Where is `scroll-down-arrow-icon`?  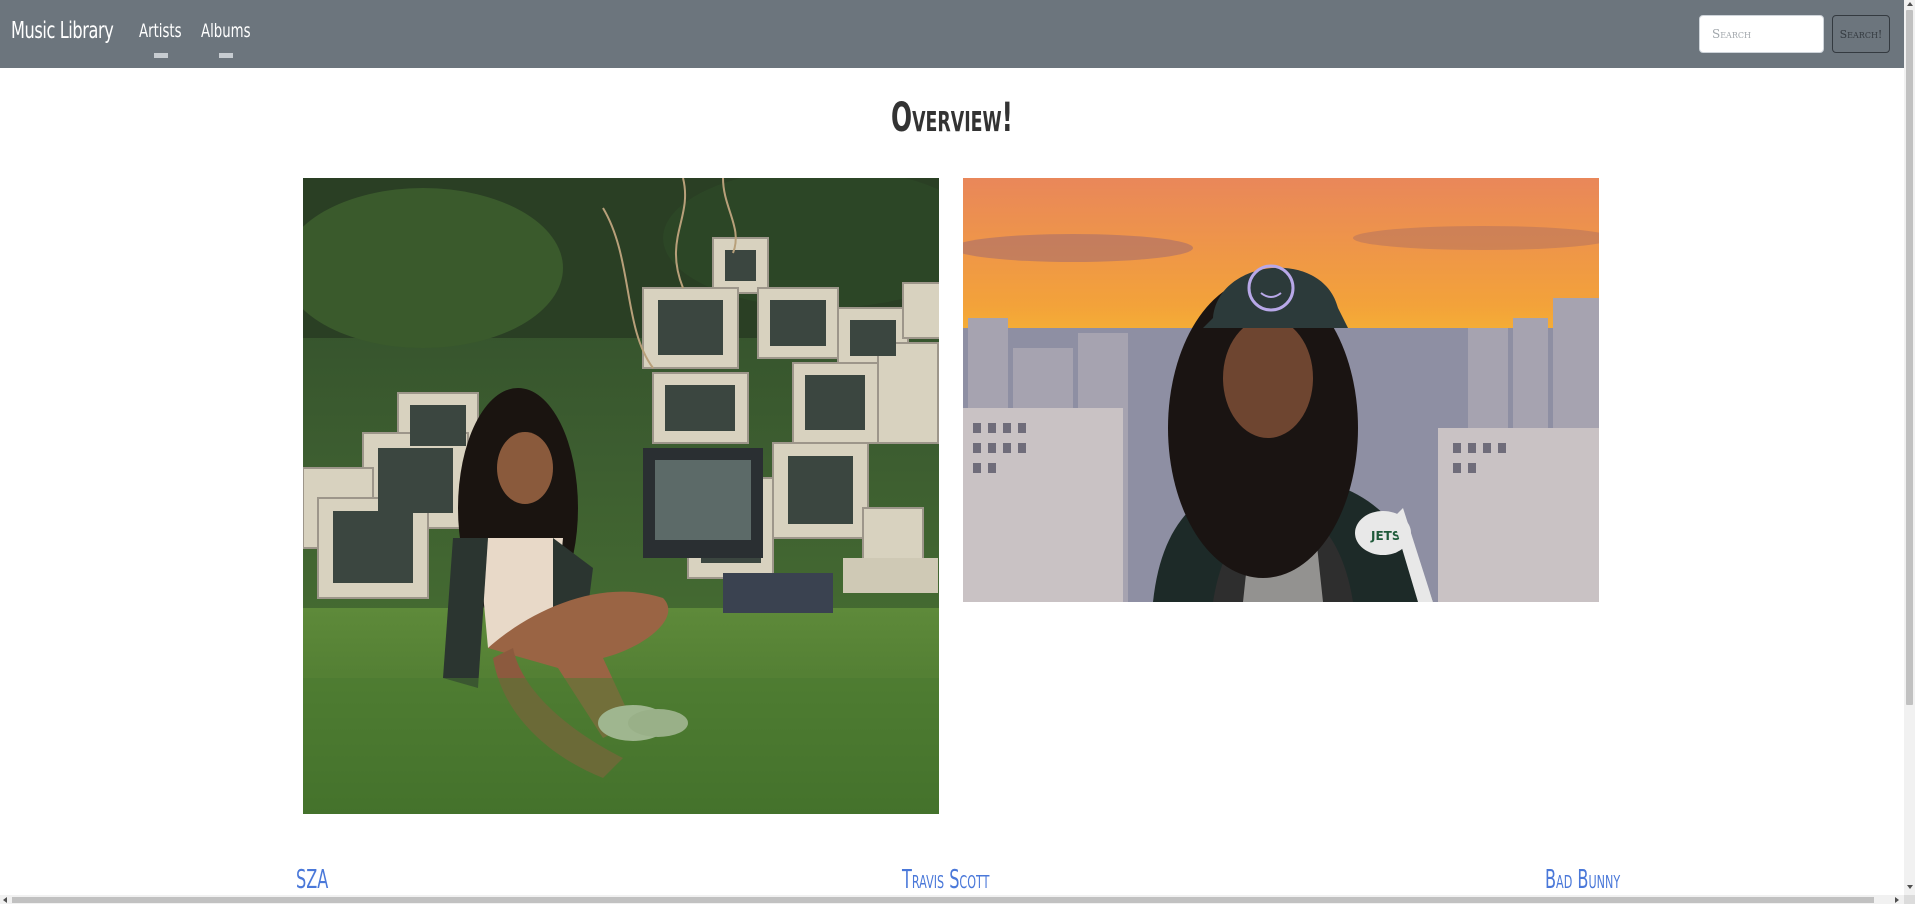 scroll-down-arrow-icon is located at coordinates (1910, 887).